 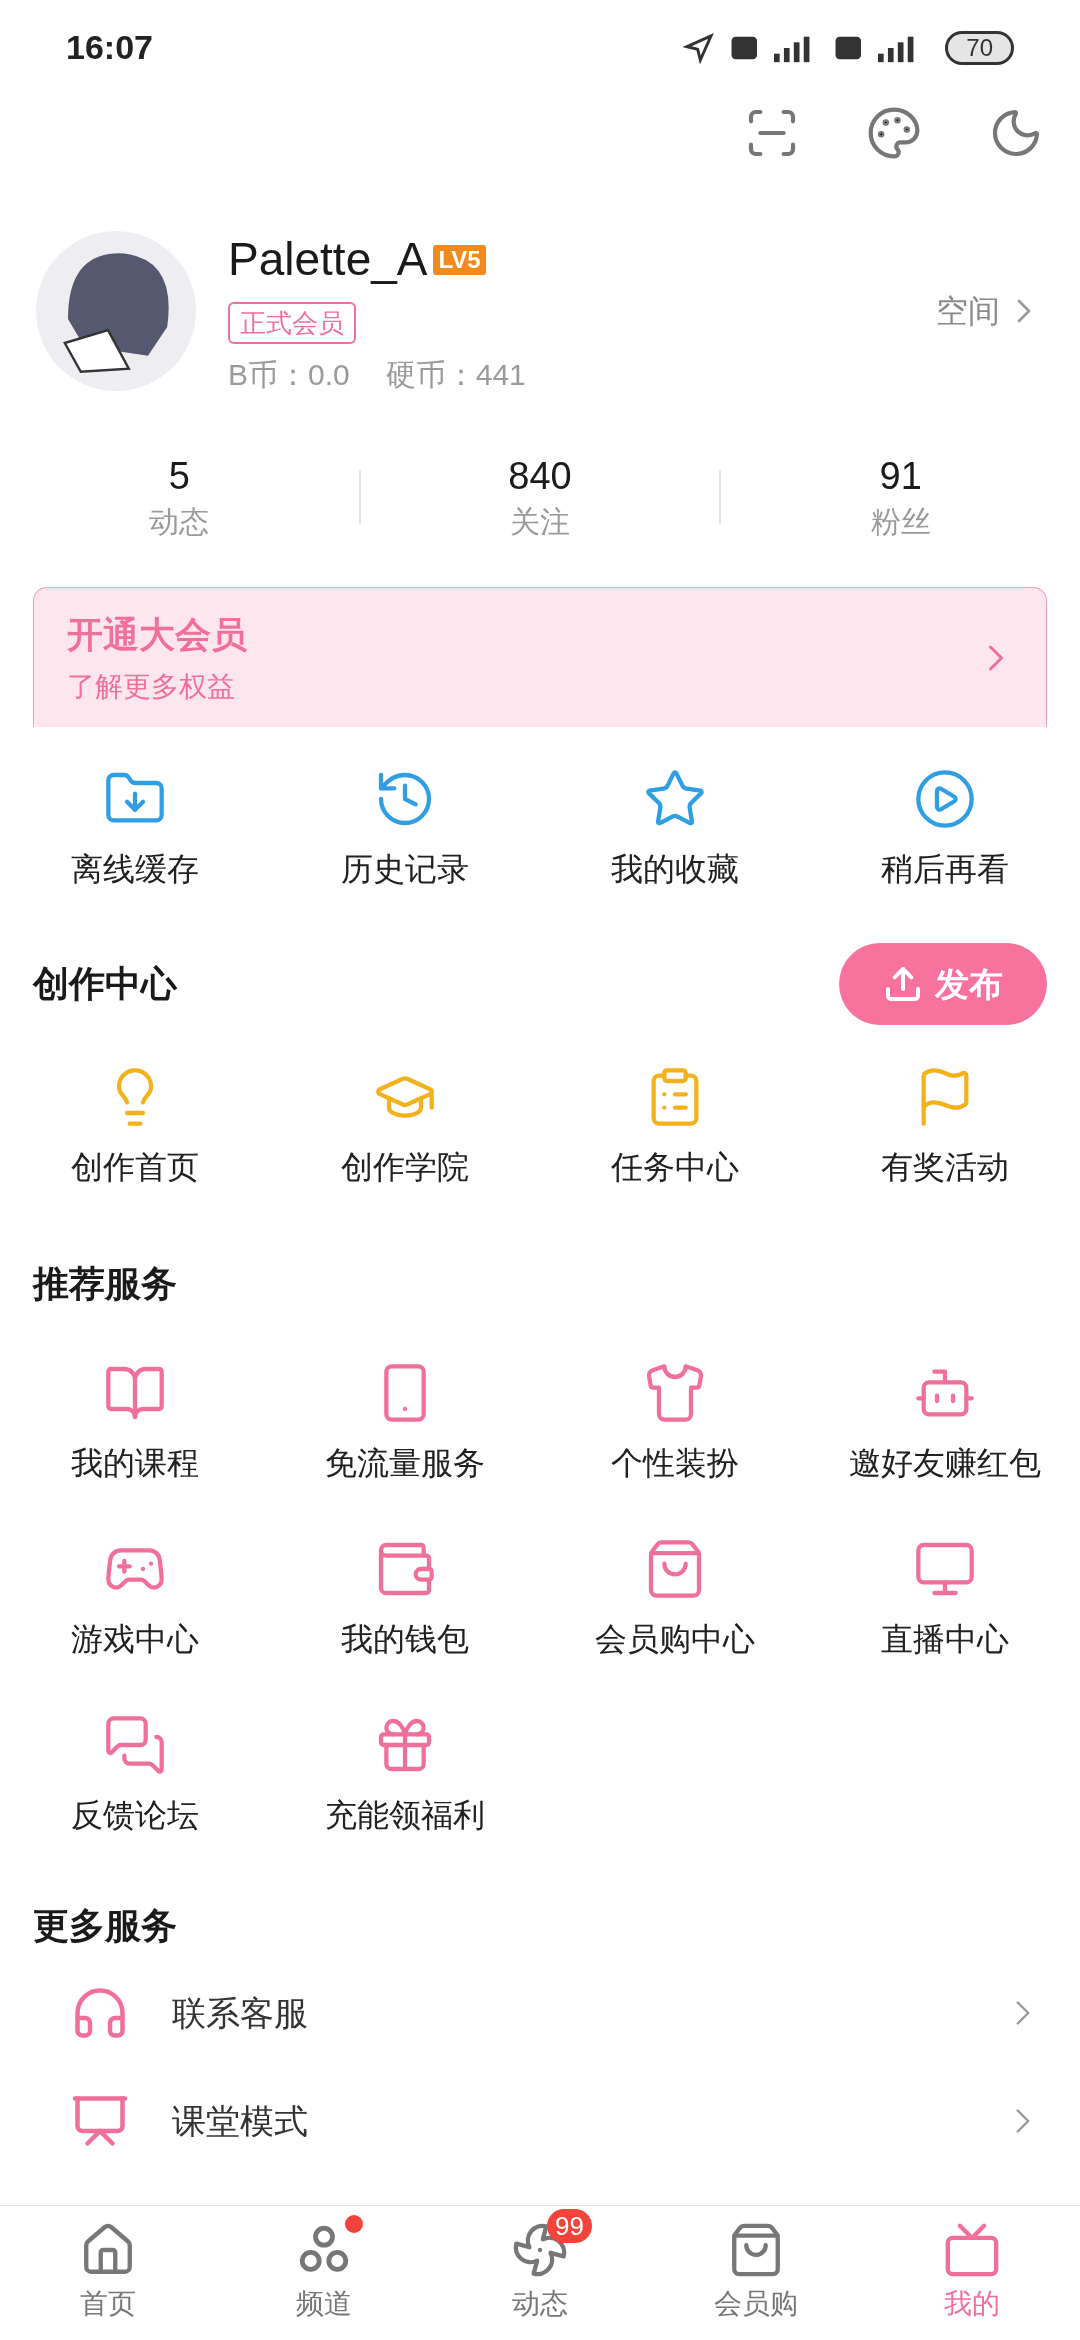 I want to click on service-label: 历史记录, so click(x=405, y=869).